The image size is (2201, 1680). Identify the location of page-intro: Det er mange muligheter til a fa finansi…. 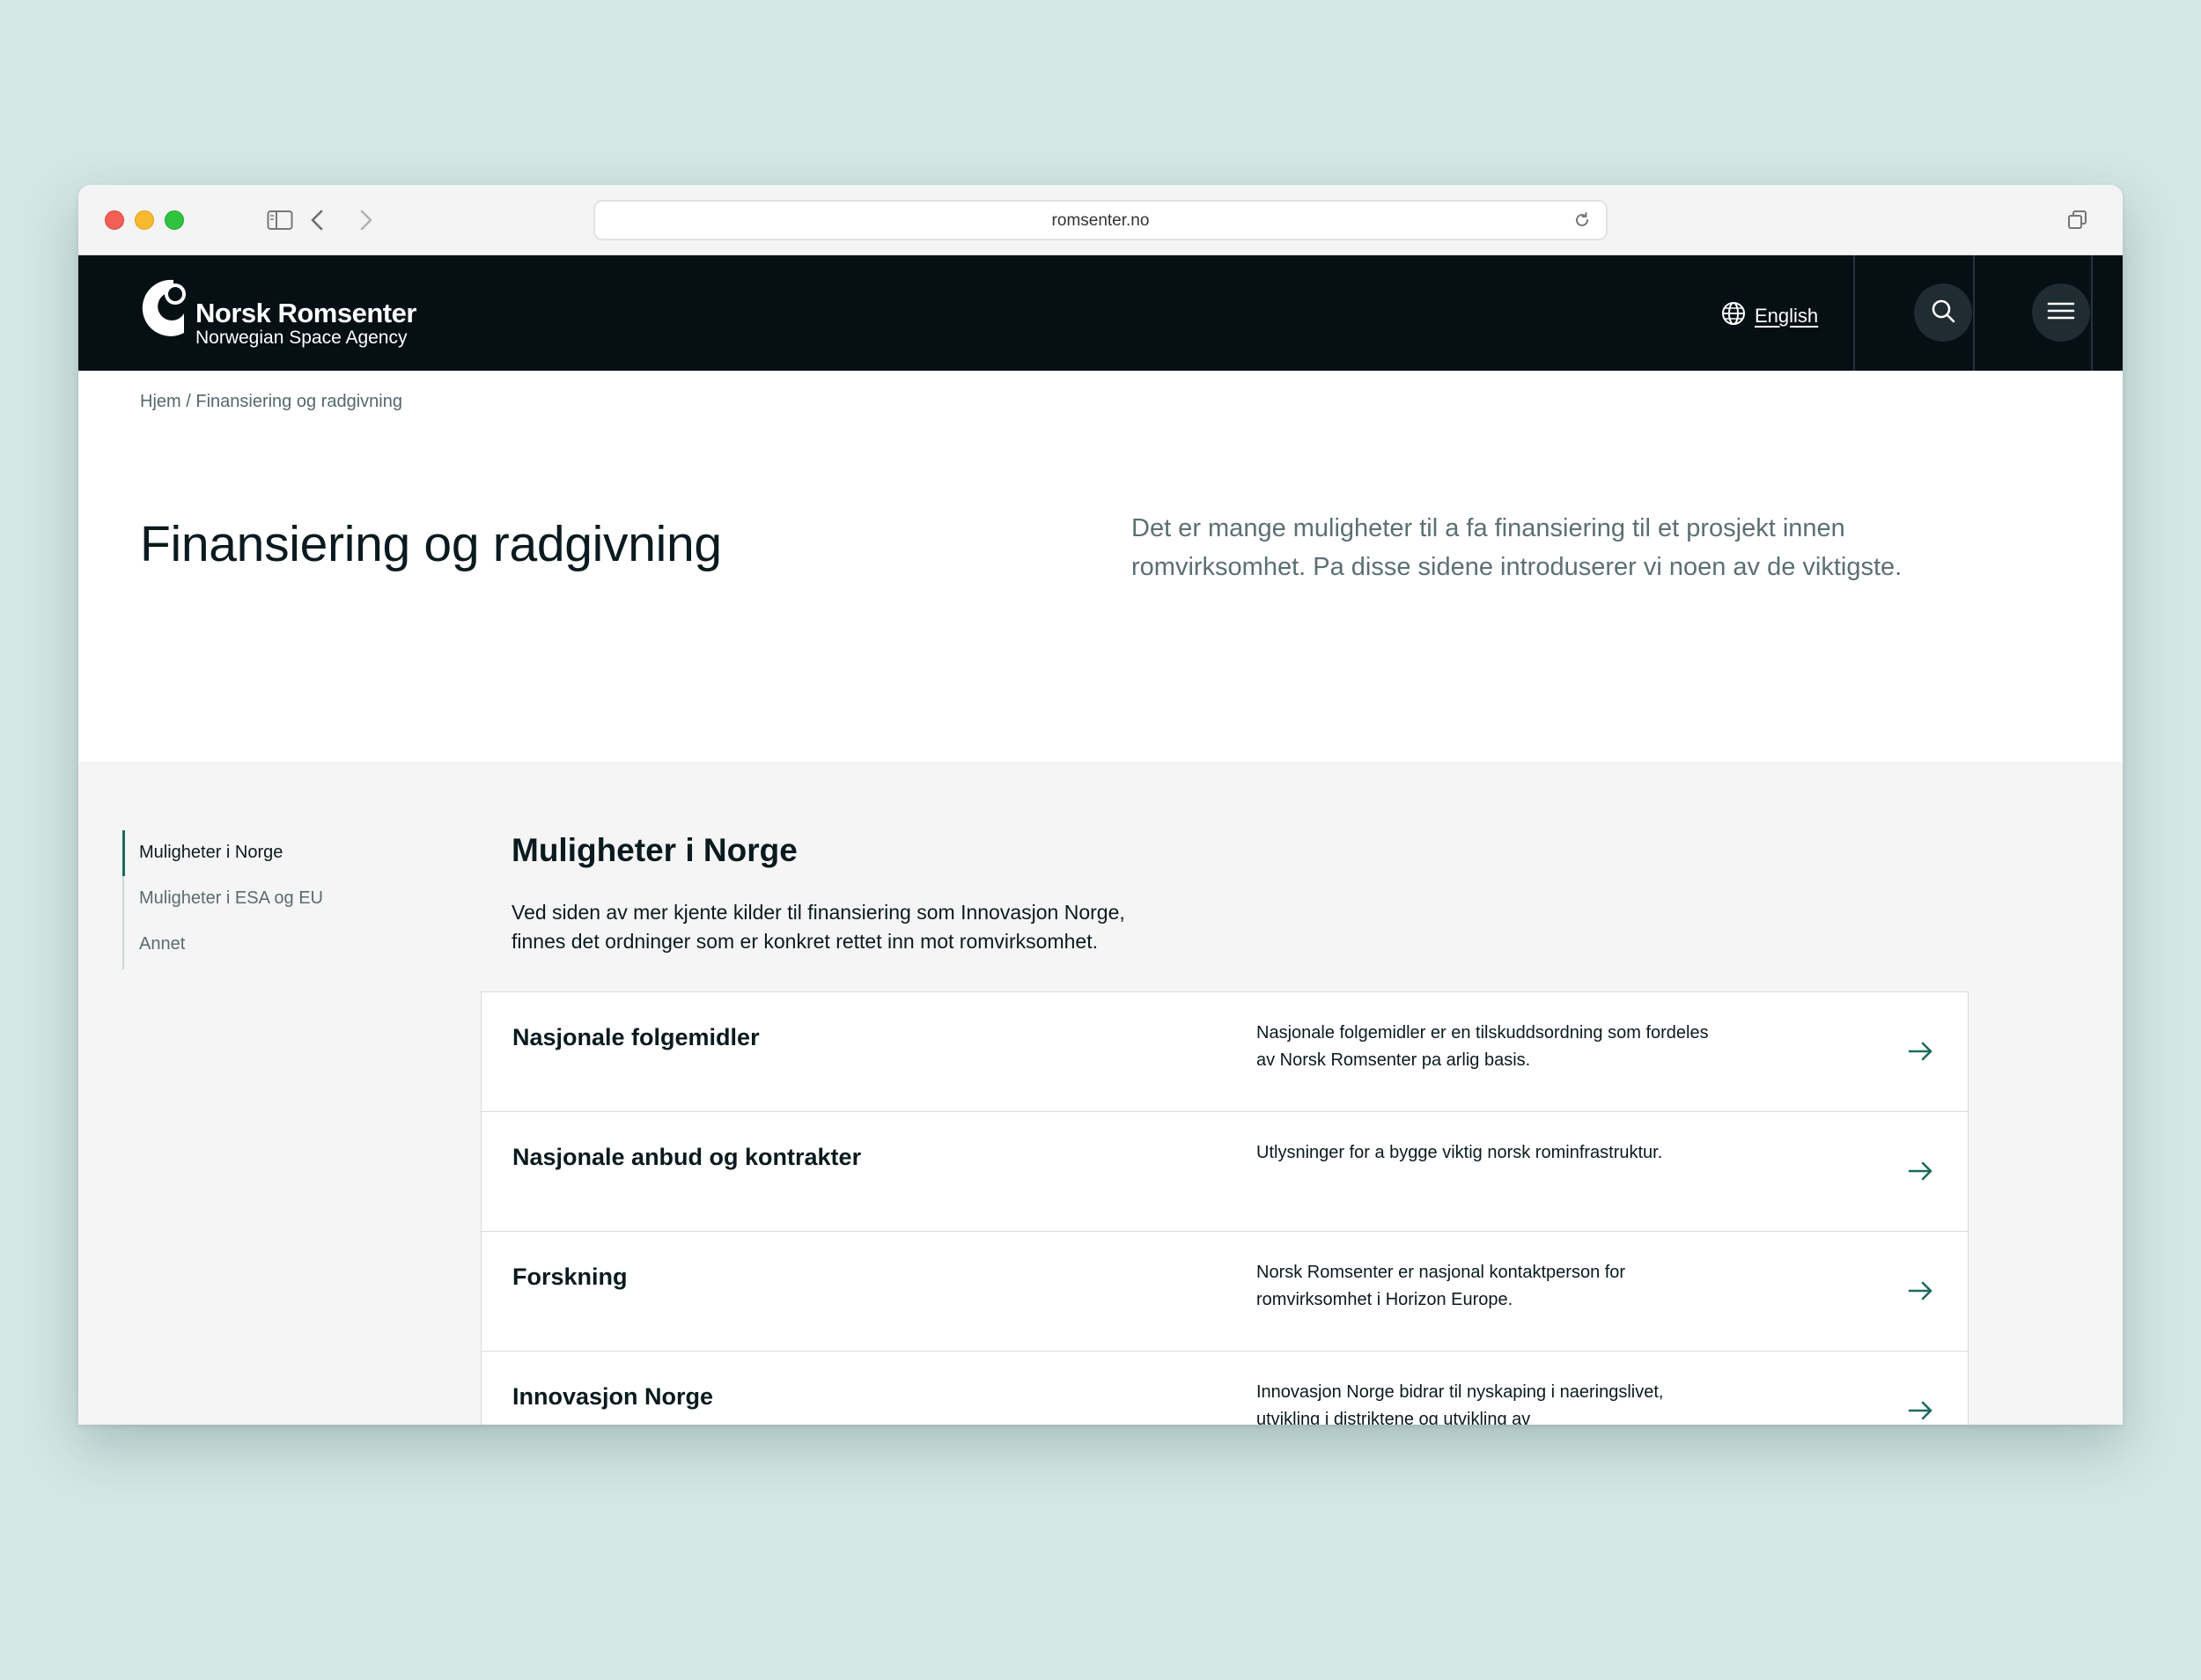
(1517, 547).